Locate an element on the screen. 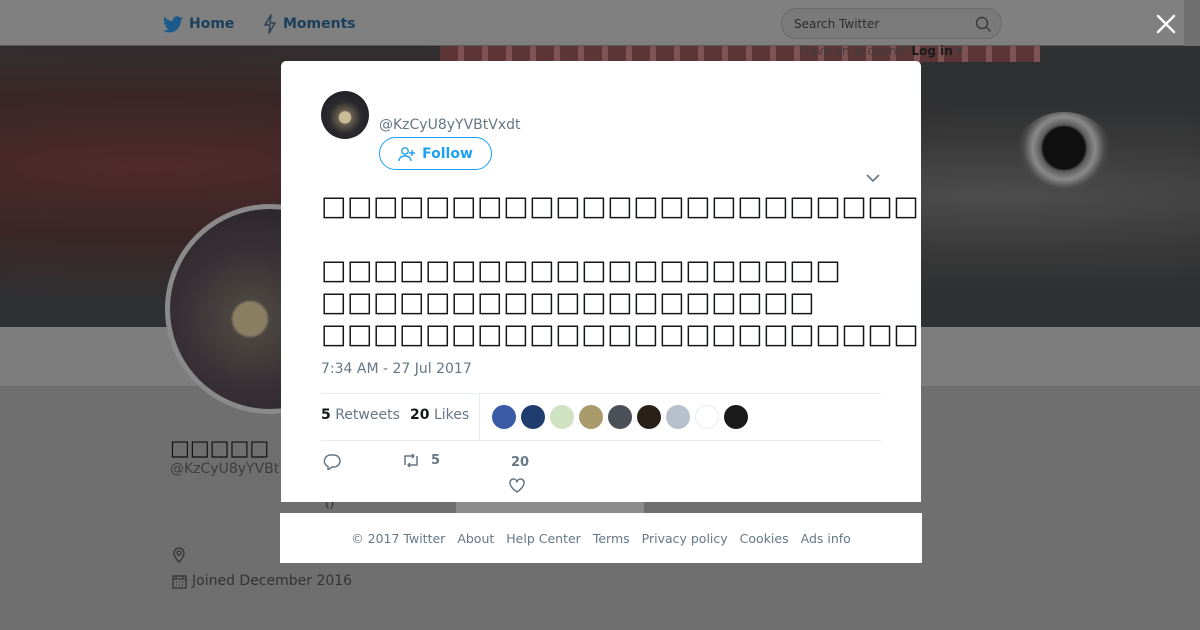 The height and width of the screenshot is (630, 1200). likers-avatars is located at coordinates (620, 417).